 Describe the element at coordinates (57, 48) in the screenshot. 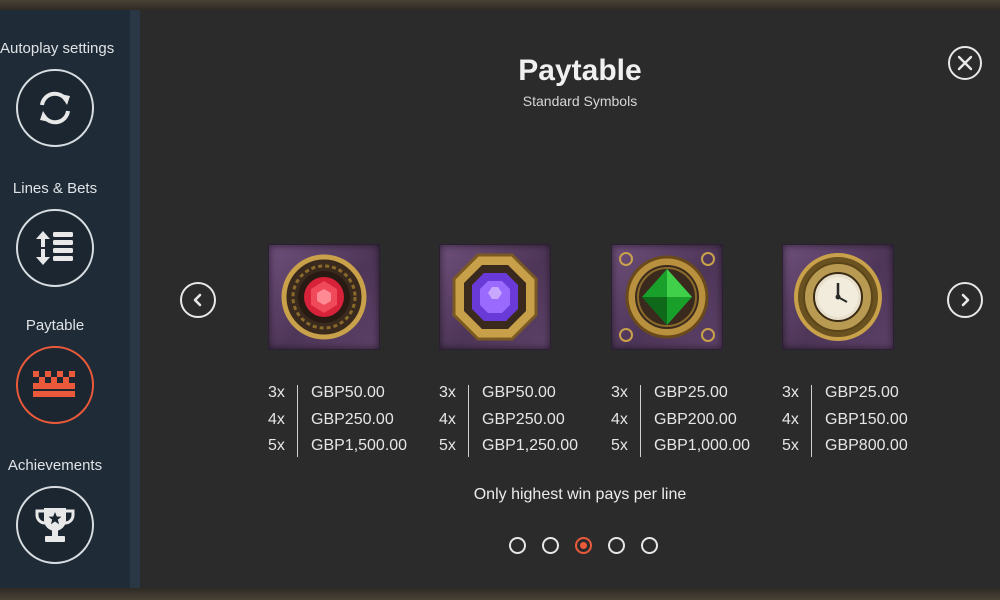

I see `sidebar-item-label: Autoplay settings` at that location.